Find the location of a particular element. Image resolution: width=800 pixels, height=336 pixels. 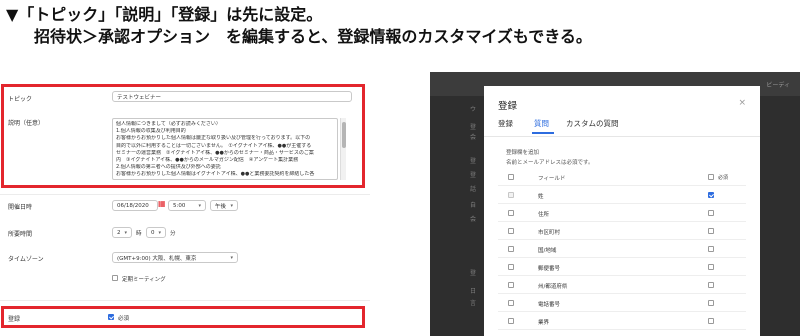

headline-line-1: ▼「トピック」「説明」「登録」は先に設定。 is located at coordinates (164, 14).